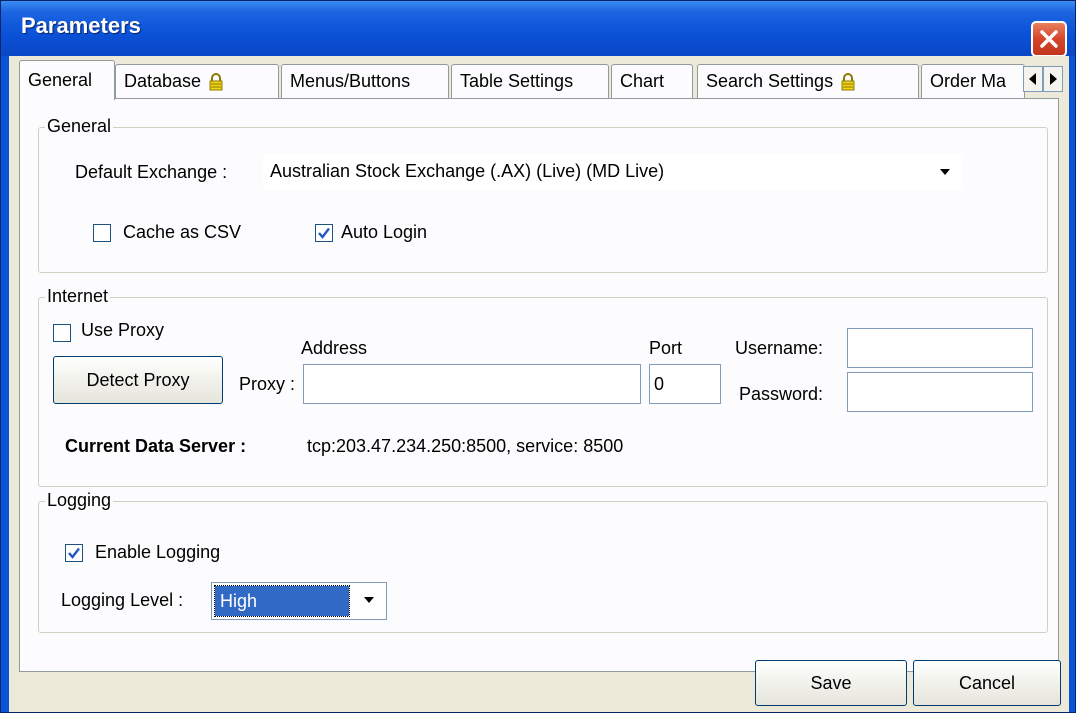  Describe the element at coordinates (163, 81) in the screenshot. I see `tab-label: Database` at that location.